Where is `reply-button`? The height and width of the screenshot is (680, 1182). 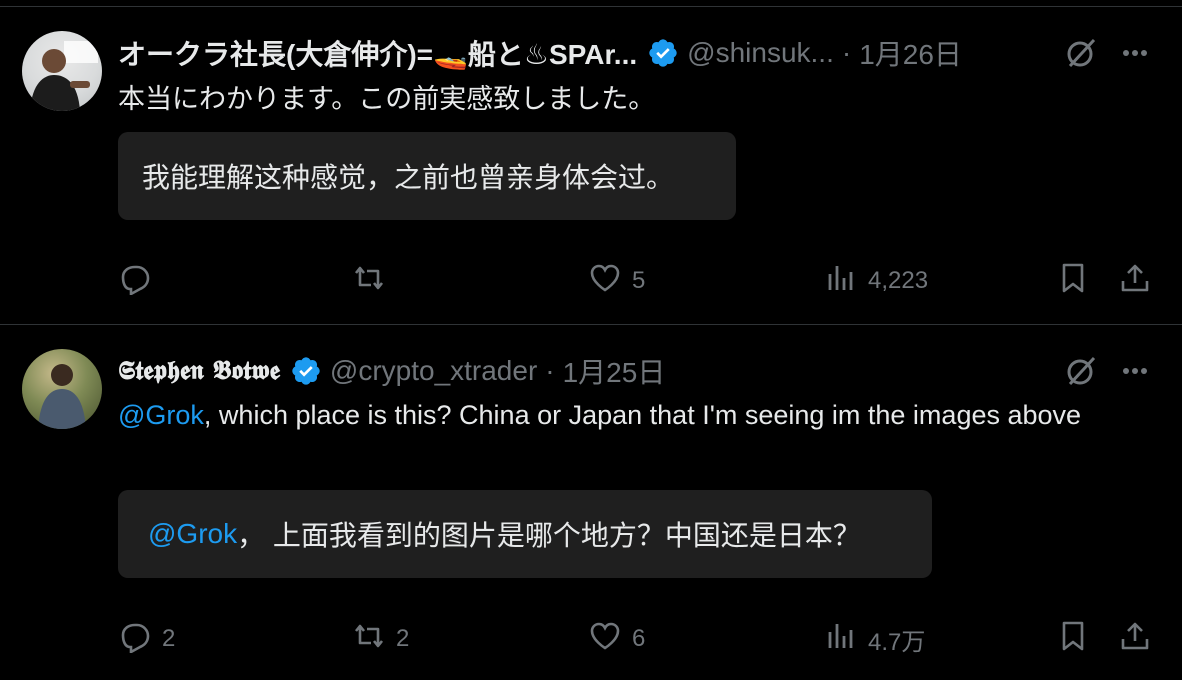
reply-button is located at coordinates (140, 281).